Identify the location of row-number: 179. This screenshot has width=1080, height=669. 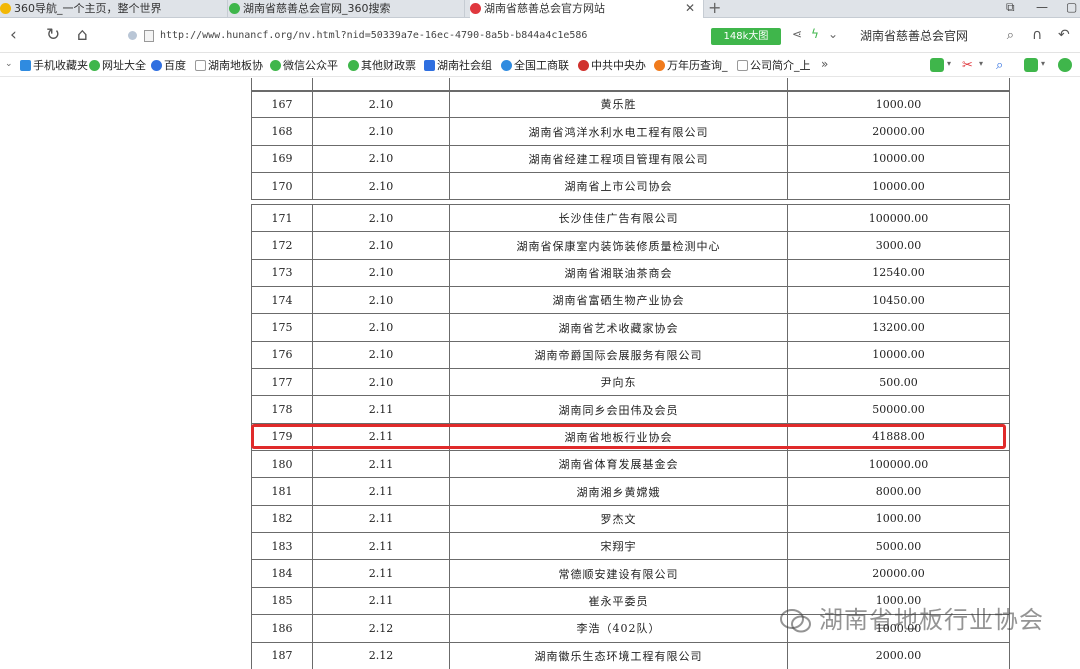
(282, 437).